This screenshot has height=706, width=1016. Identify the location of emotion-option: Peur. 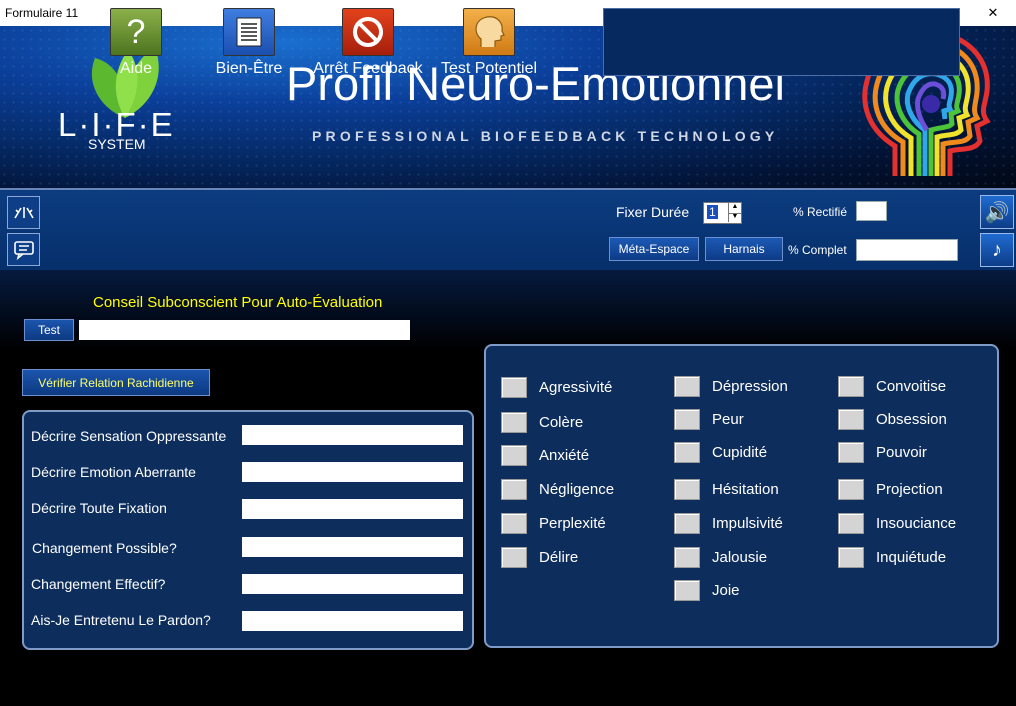
(709, 419).